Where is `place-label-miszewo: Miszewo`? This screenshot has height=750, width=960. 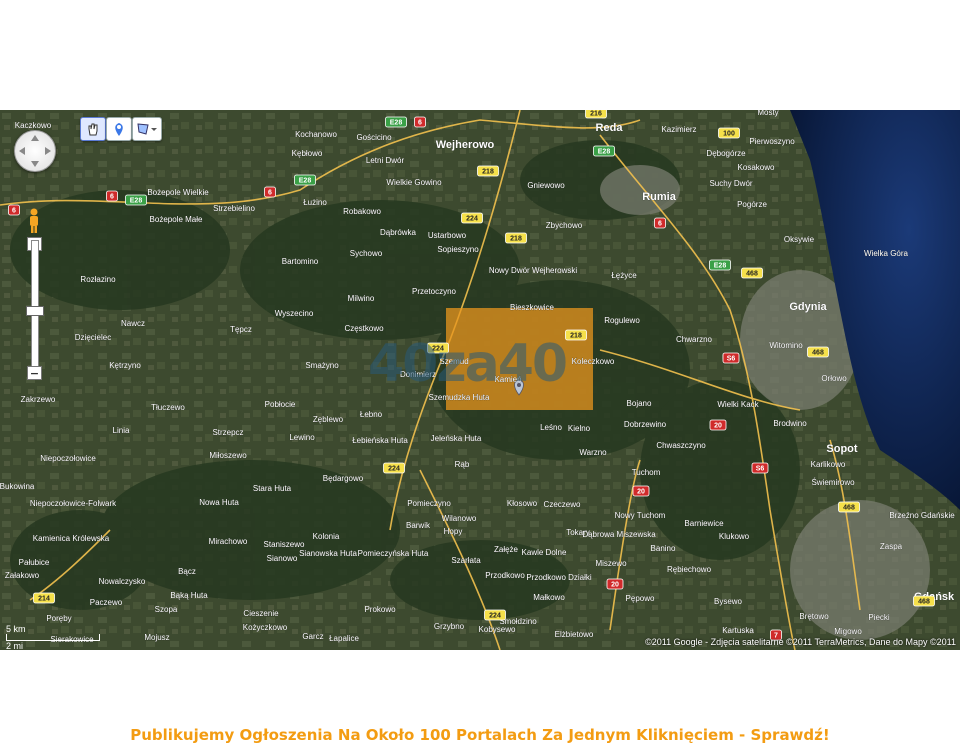 place-label-miszewo: Miszewo is located at coordinates (611, 563).